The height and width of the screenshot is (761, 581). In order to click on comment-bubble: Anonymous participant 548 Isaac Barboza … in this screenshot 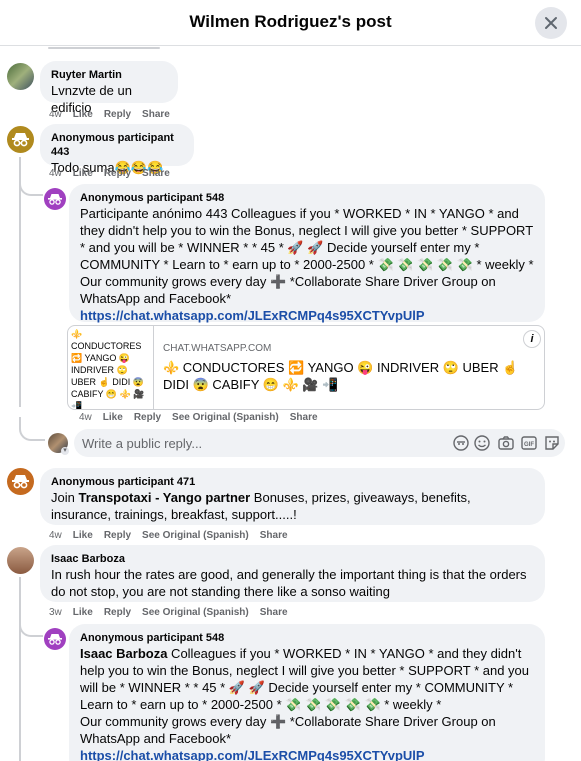, I will do `click(307, 692)`.